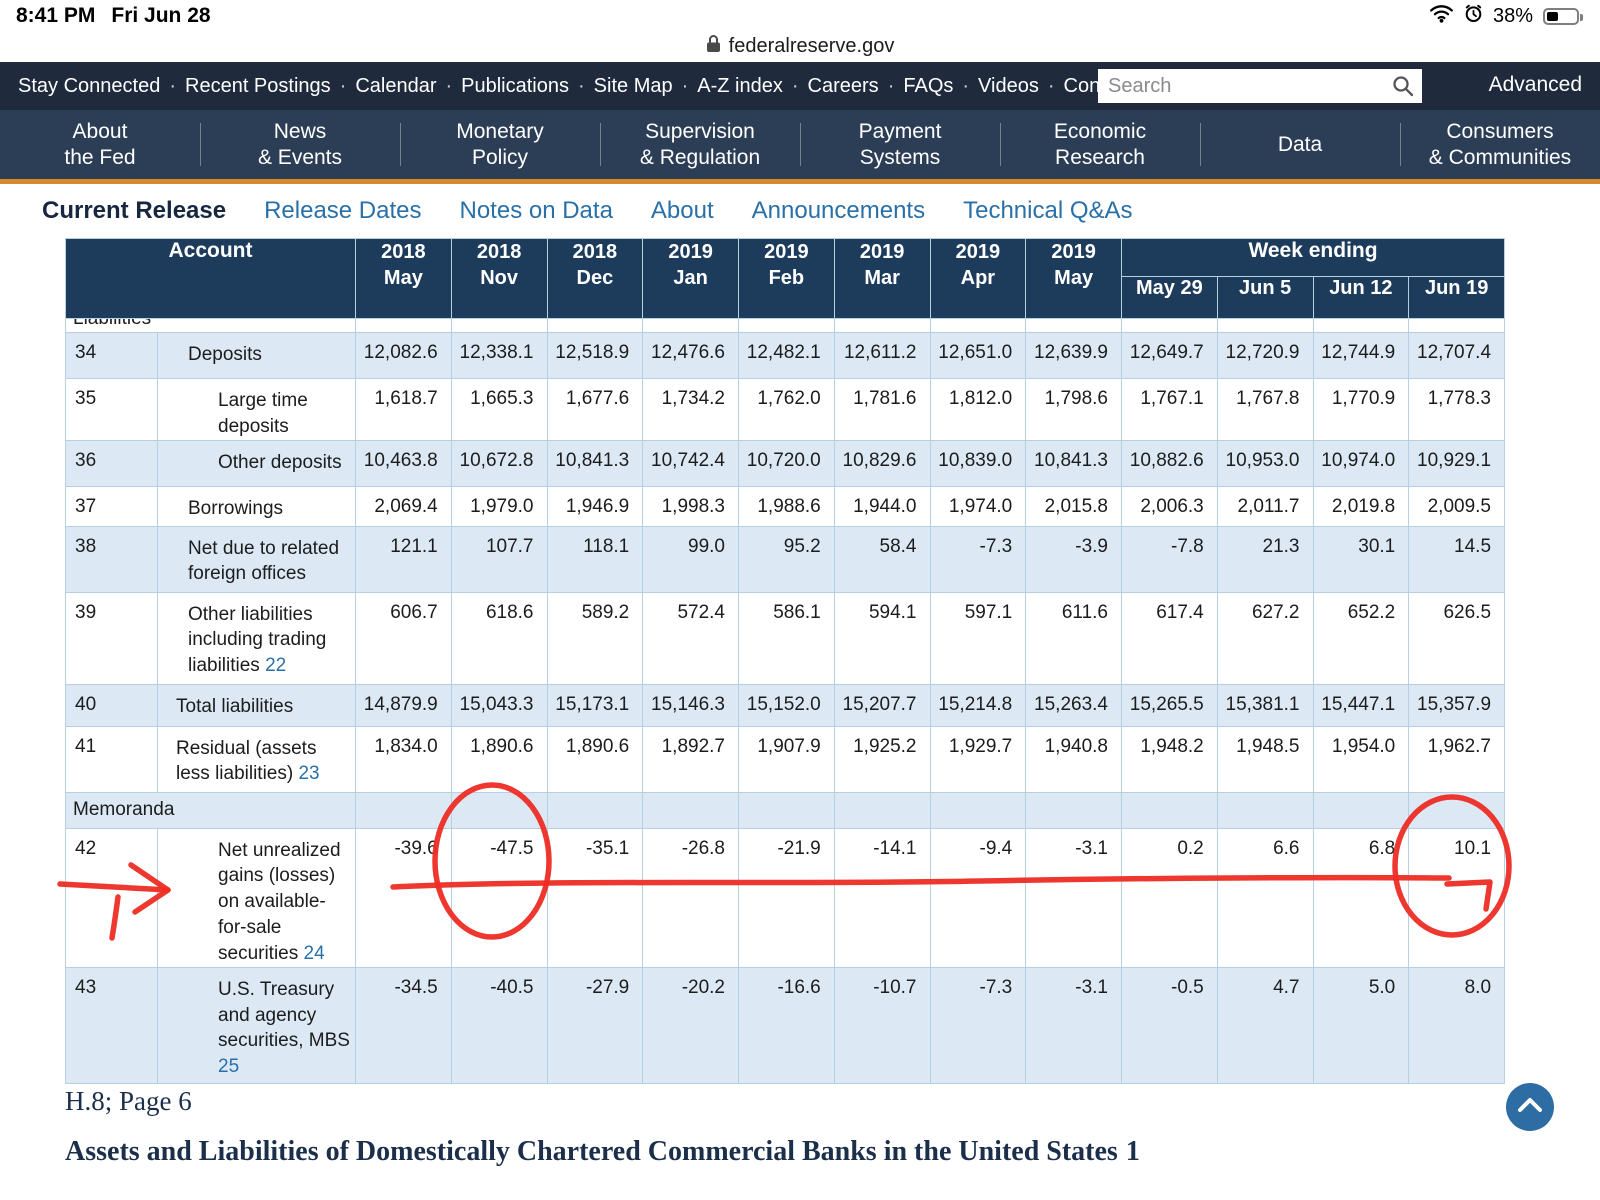 This screenshot has width=1600, height=1200. I want to click on column-header-month: 2018 Dec, so click(595, 278).